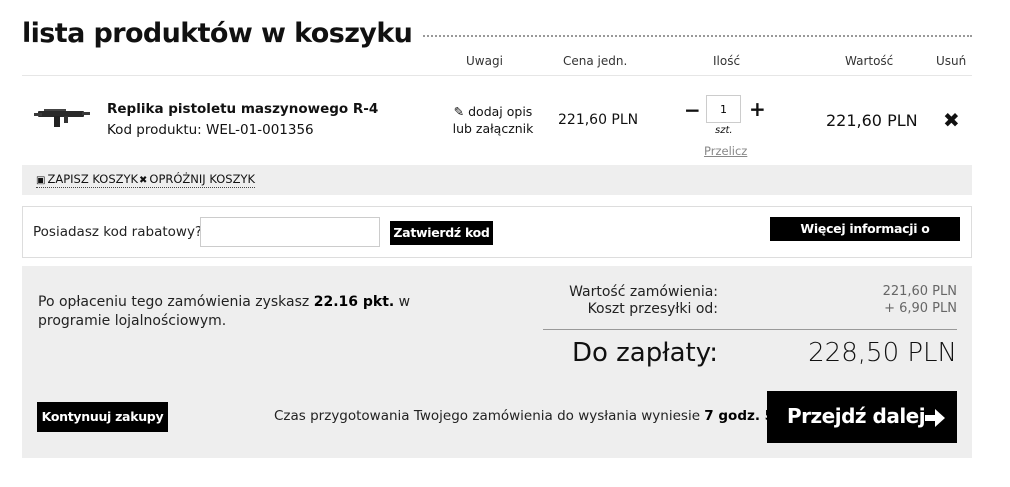 This screenshot has width=1010, height=487. What do you see at coordinates (242, 109) in the screenshot?
I see `product-name: Replika pistoletu maszynowego R-4` at bounding box center [242, 109].